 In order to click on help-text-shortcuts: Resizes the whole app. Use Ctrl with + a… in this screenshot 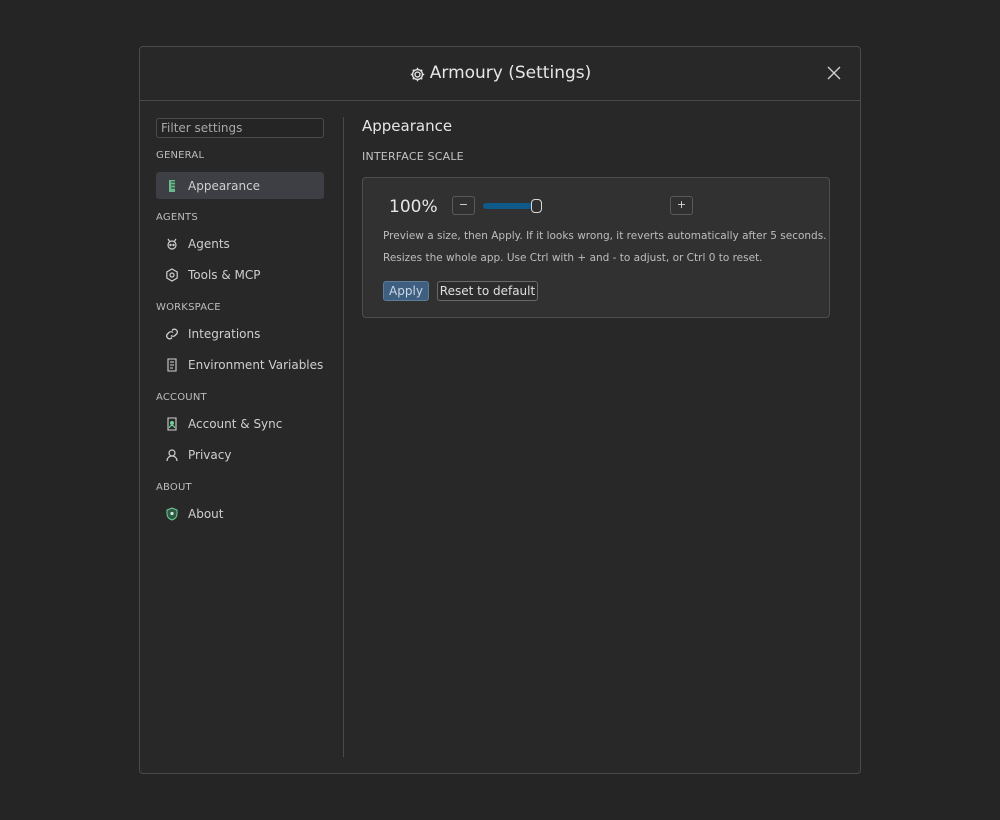, I will do `click(573, 258)`.